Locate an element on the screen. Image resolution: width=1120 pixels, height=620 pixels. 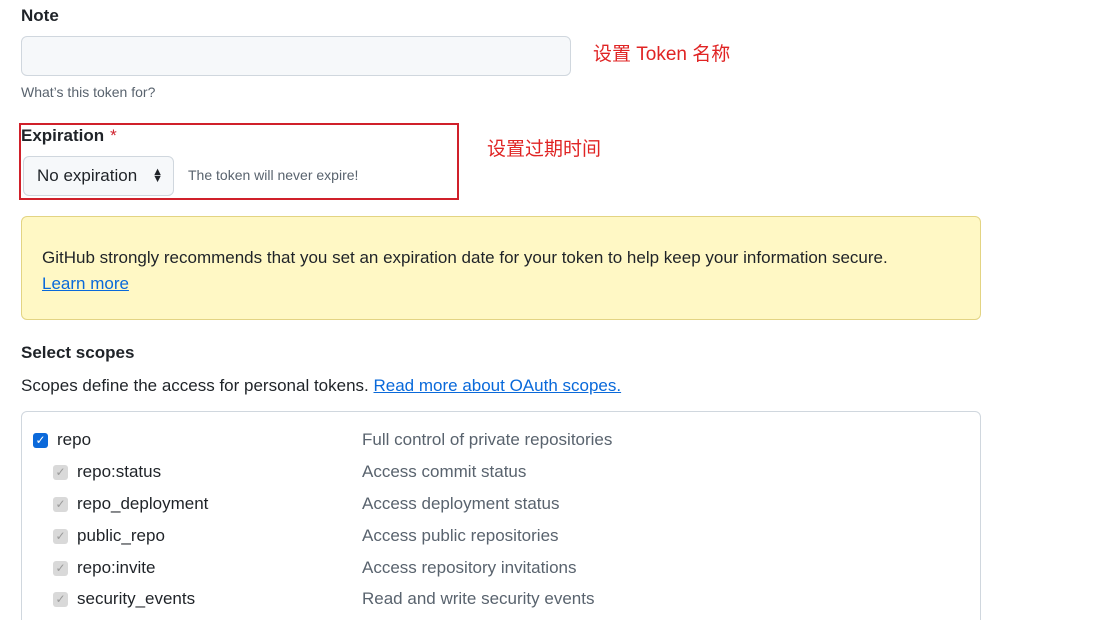
scope-description: Read and write security events is located at coordinates (478, 598).